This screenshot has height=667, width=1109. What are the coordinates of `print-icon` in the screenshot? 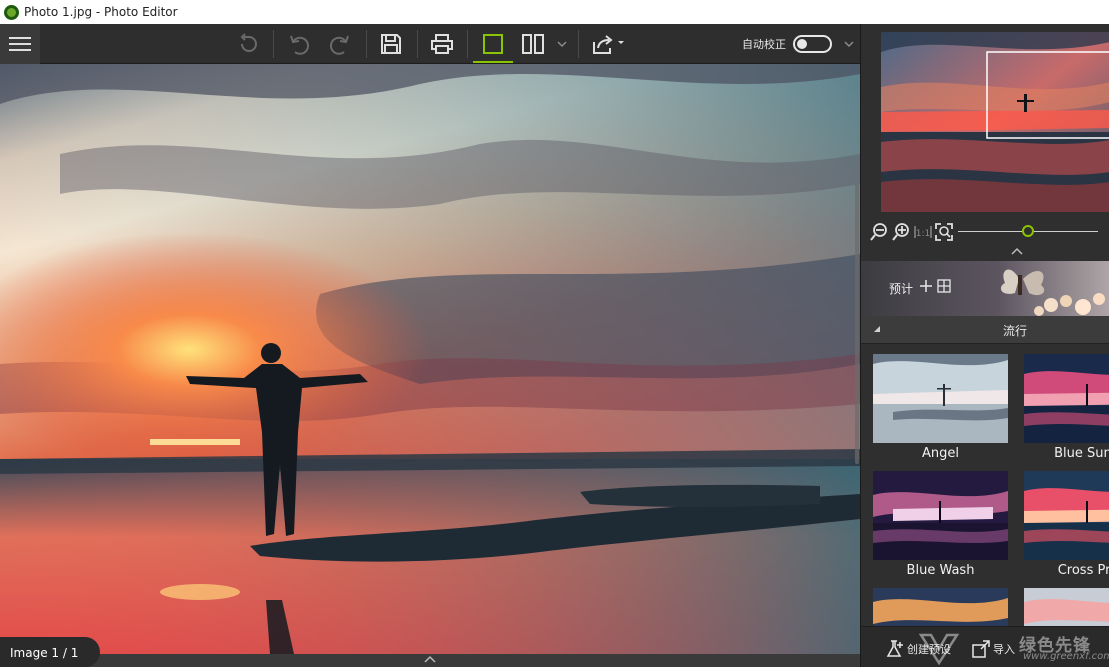 It's located at (442, 44).